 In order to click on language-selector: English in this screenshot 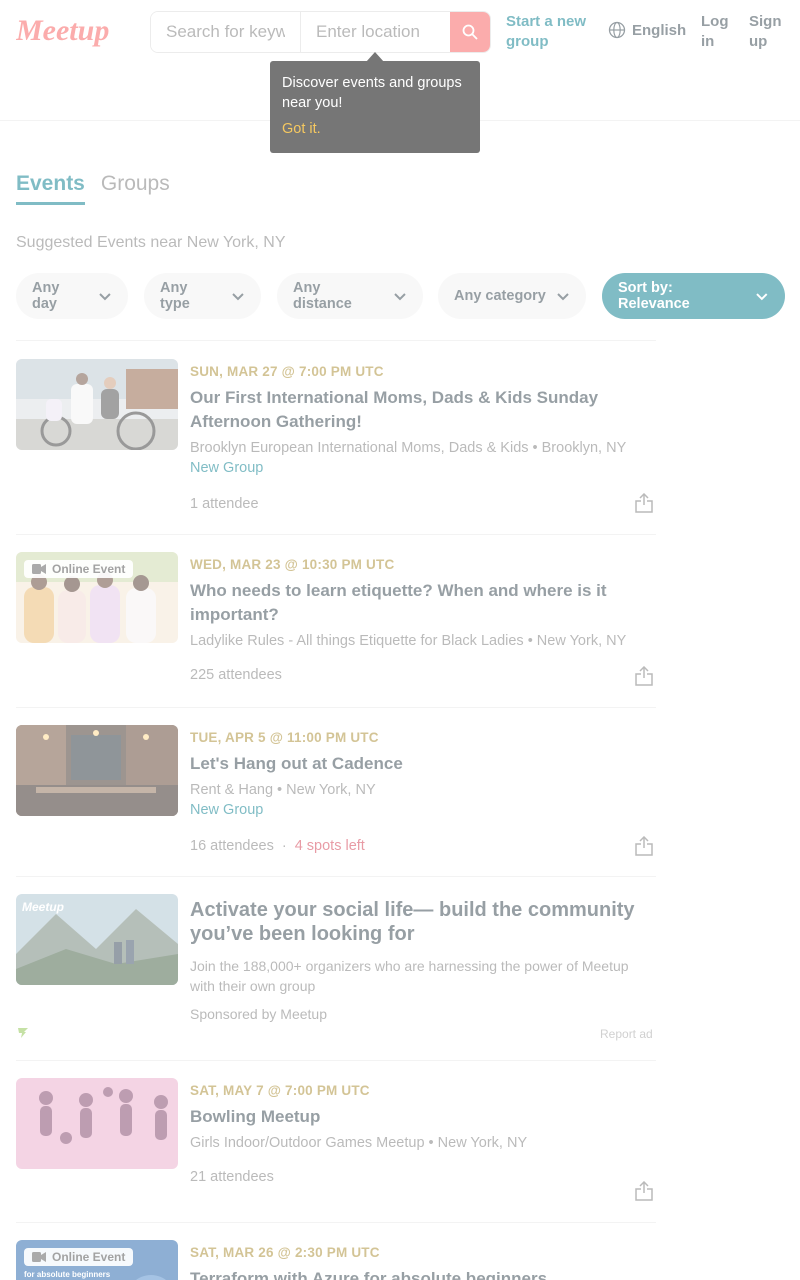, I will do `click(647, 30)`.